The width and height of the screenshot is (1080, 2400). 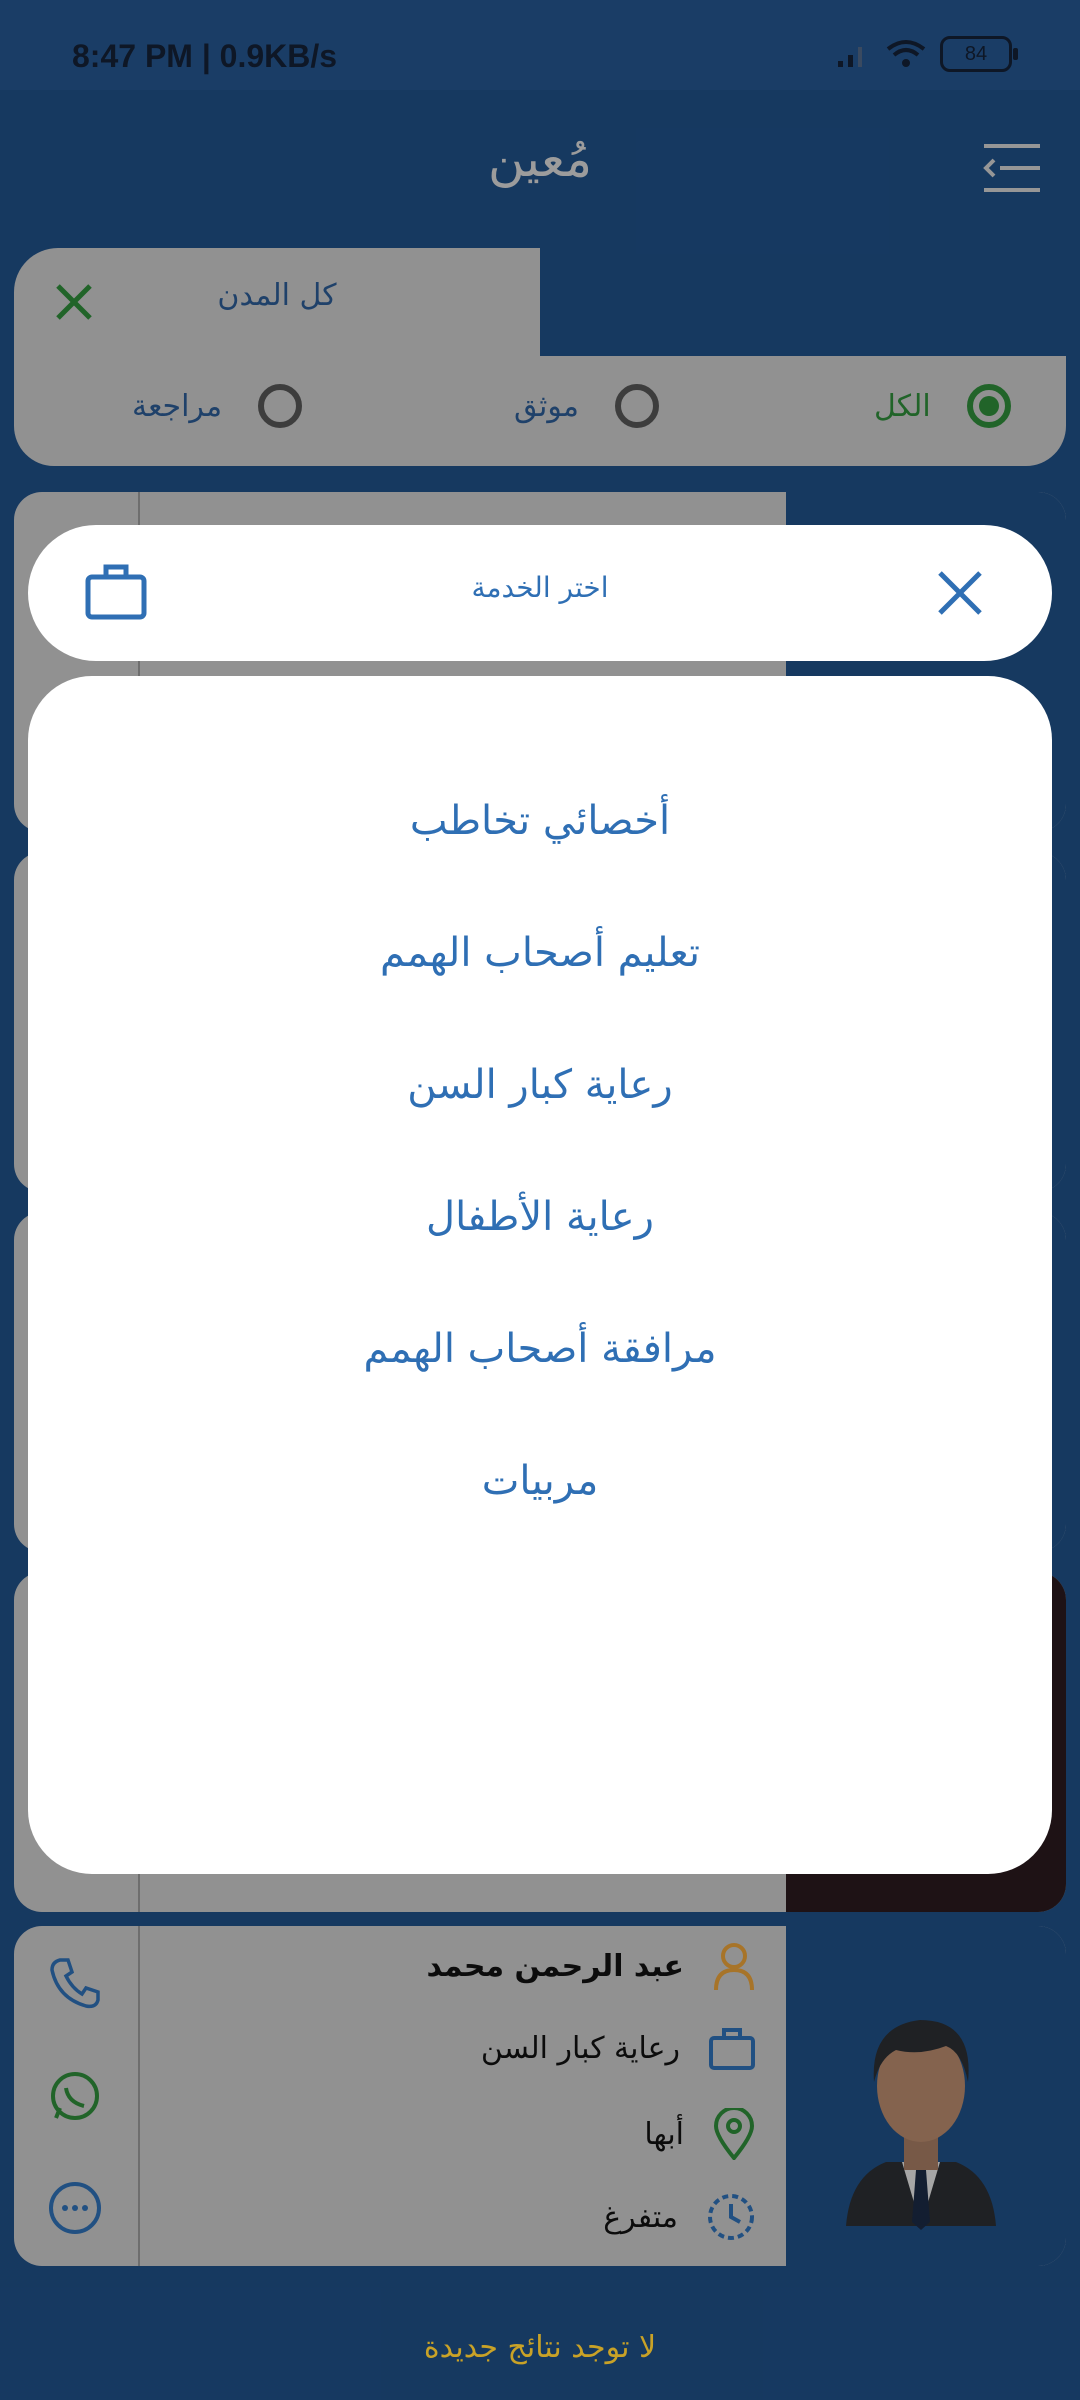 I want to click on service-option: رعاية كبار السن, so click(x=540, y=1085).